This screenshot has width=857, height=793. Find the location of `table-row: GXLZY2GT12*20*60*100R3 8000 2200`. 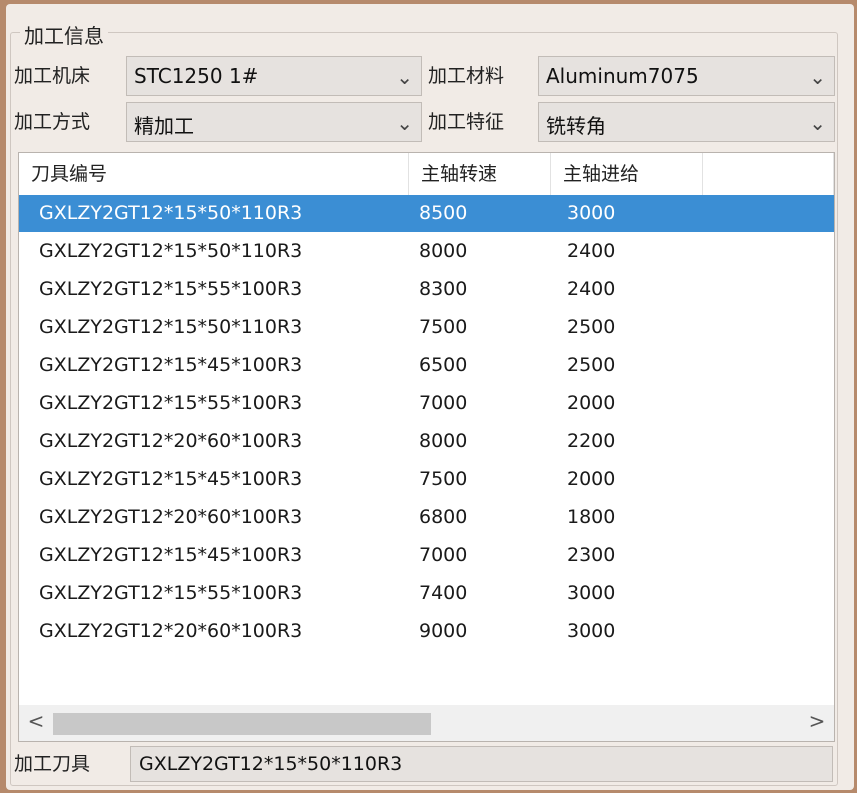

table-row: GXLZY2GT12*20*60*100R3 8000 2200 is located at coordinates (426, 441).